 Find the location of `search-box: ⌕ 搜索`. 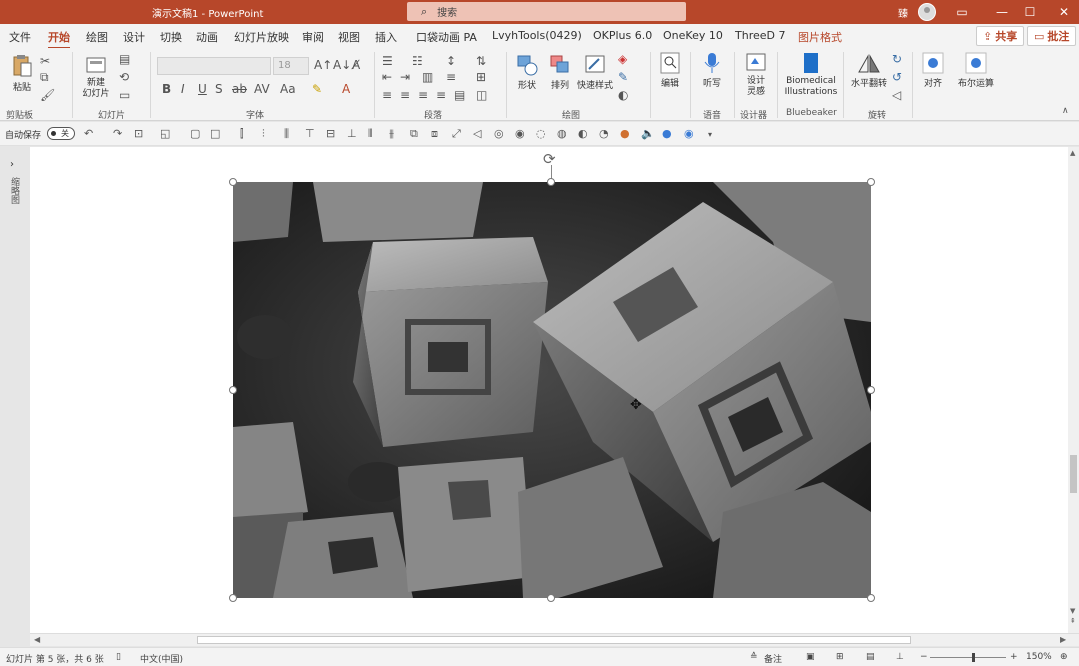

search-box: ⌕ 搜索 is located at coordinates (546, 11).